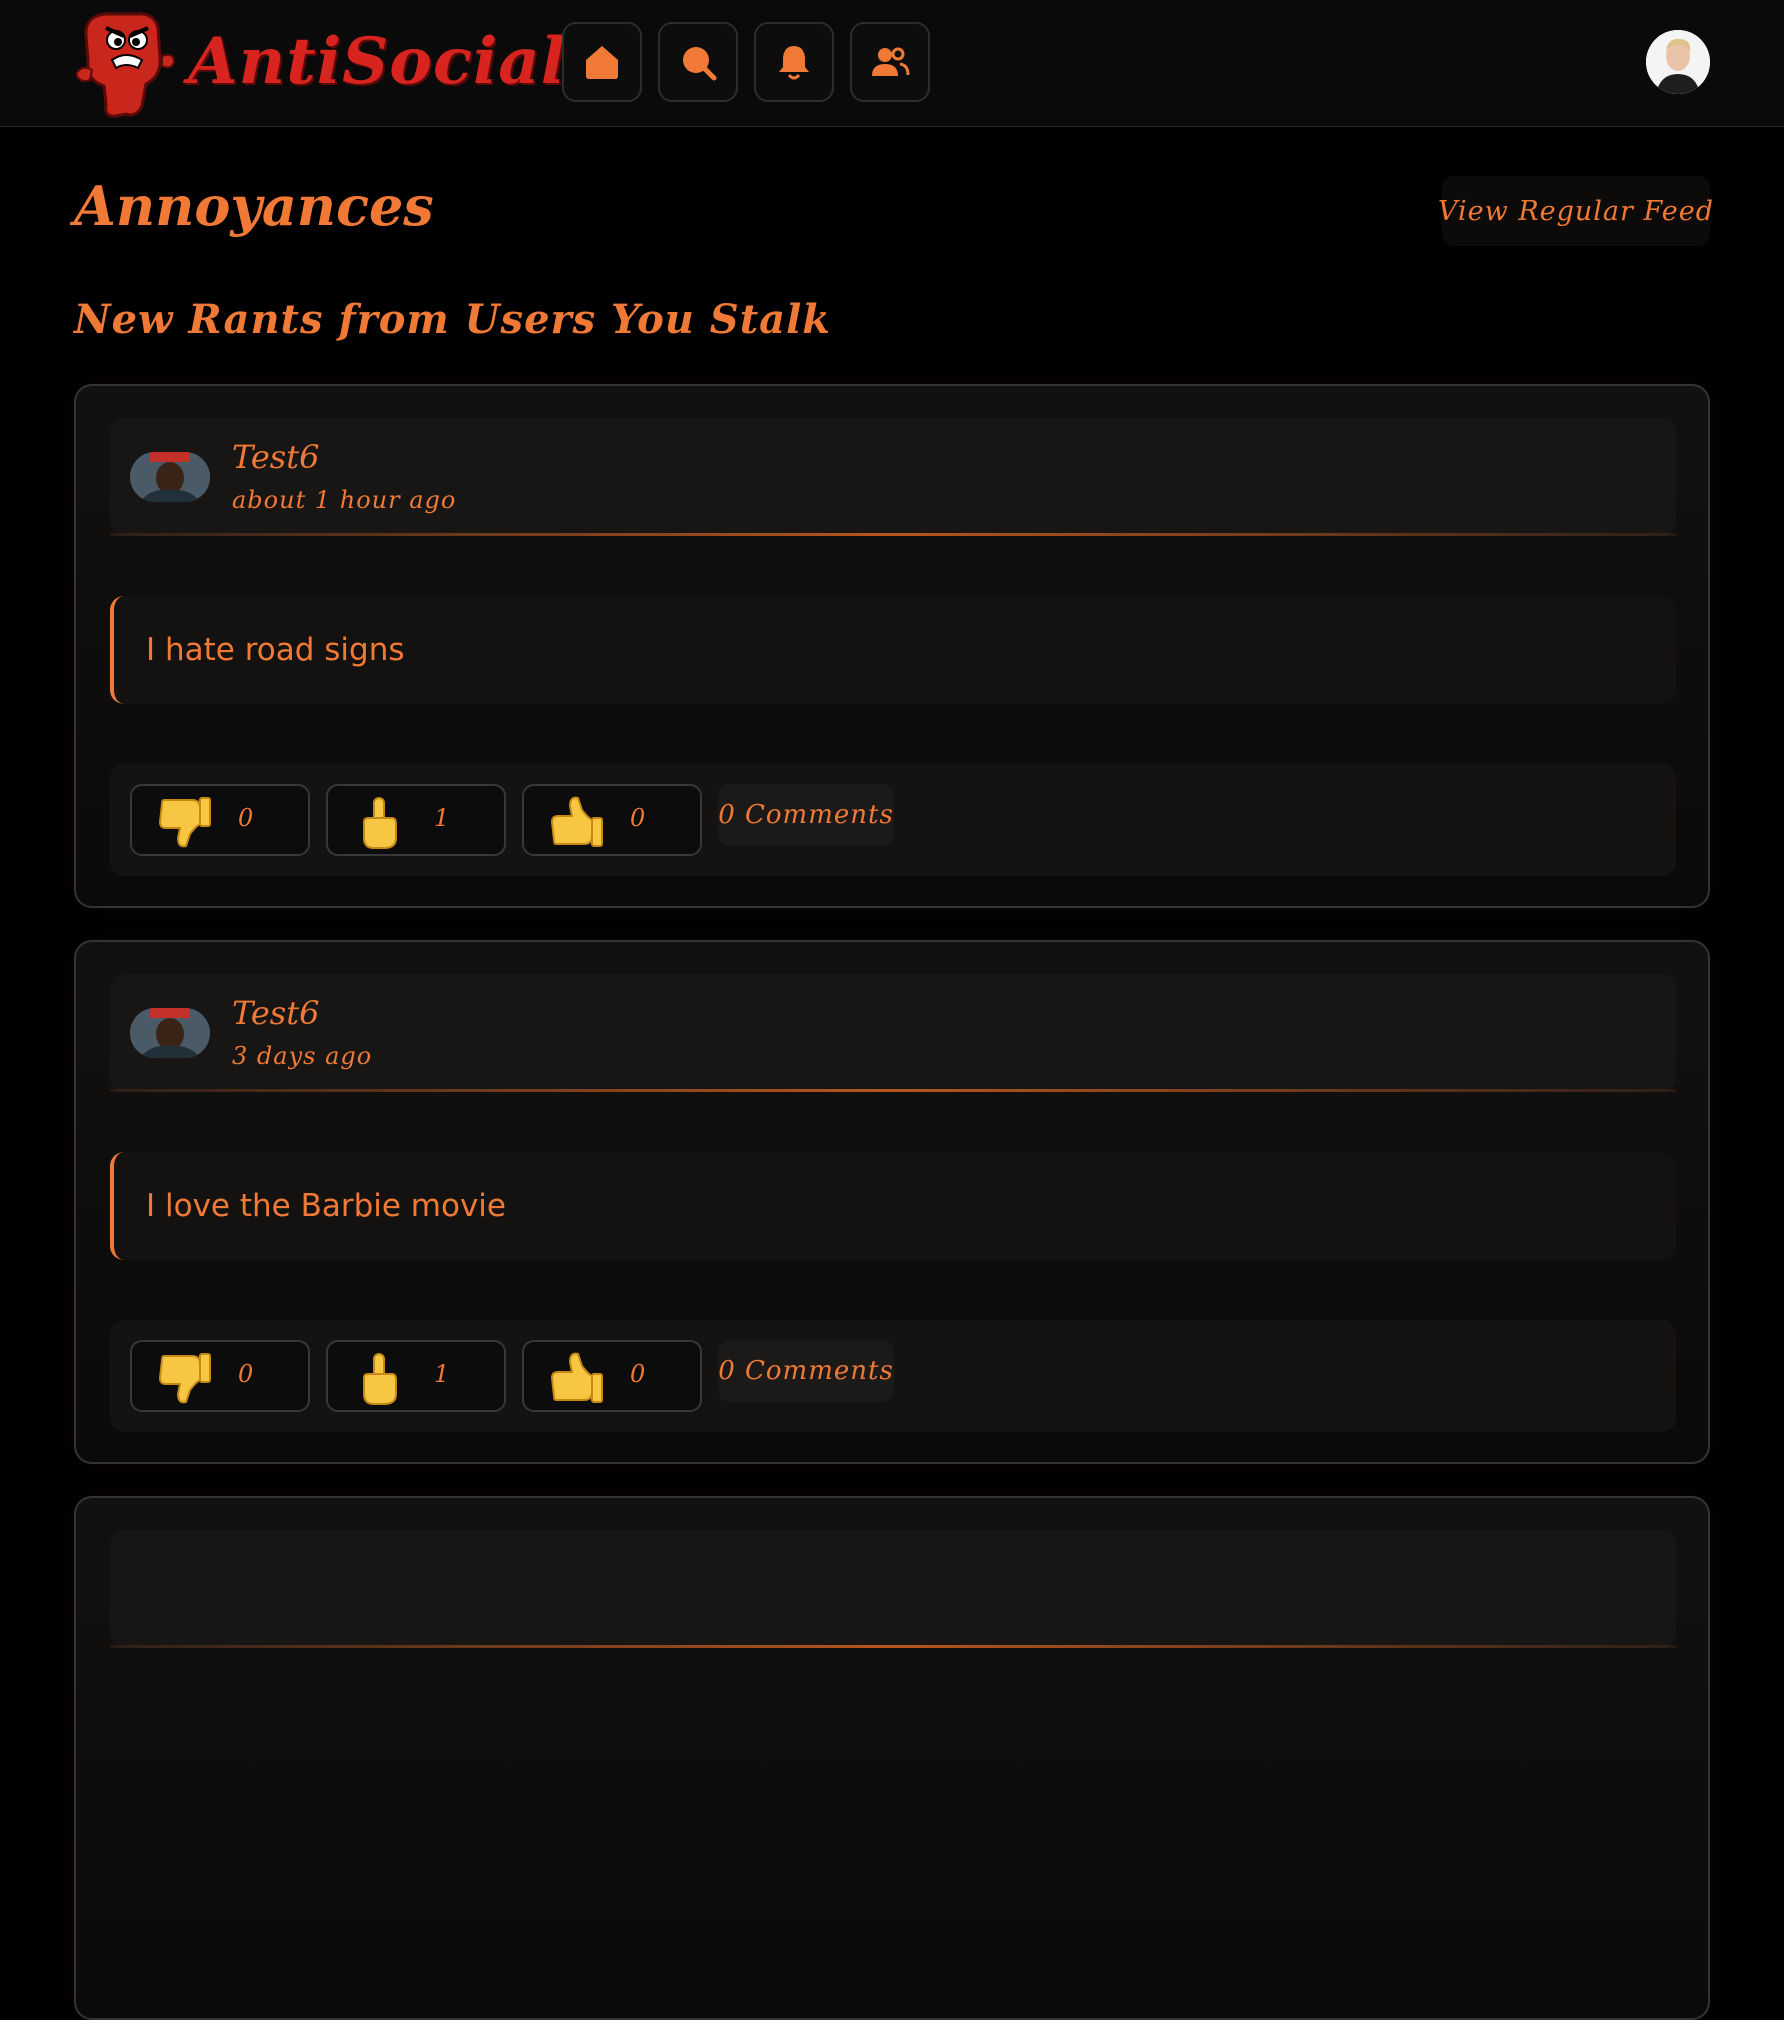  I want to click on rant-header: Test6 about 1 hour ago, so click(893, 477).